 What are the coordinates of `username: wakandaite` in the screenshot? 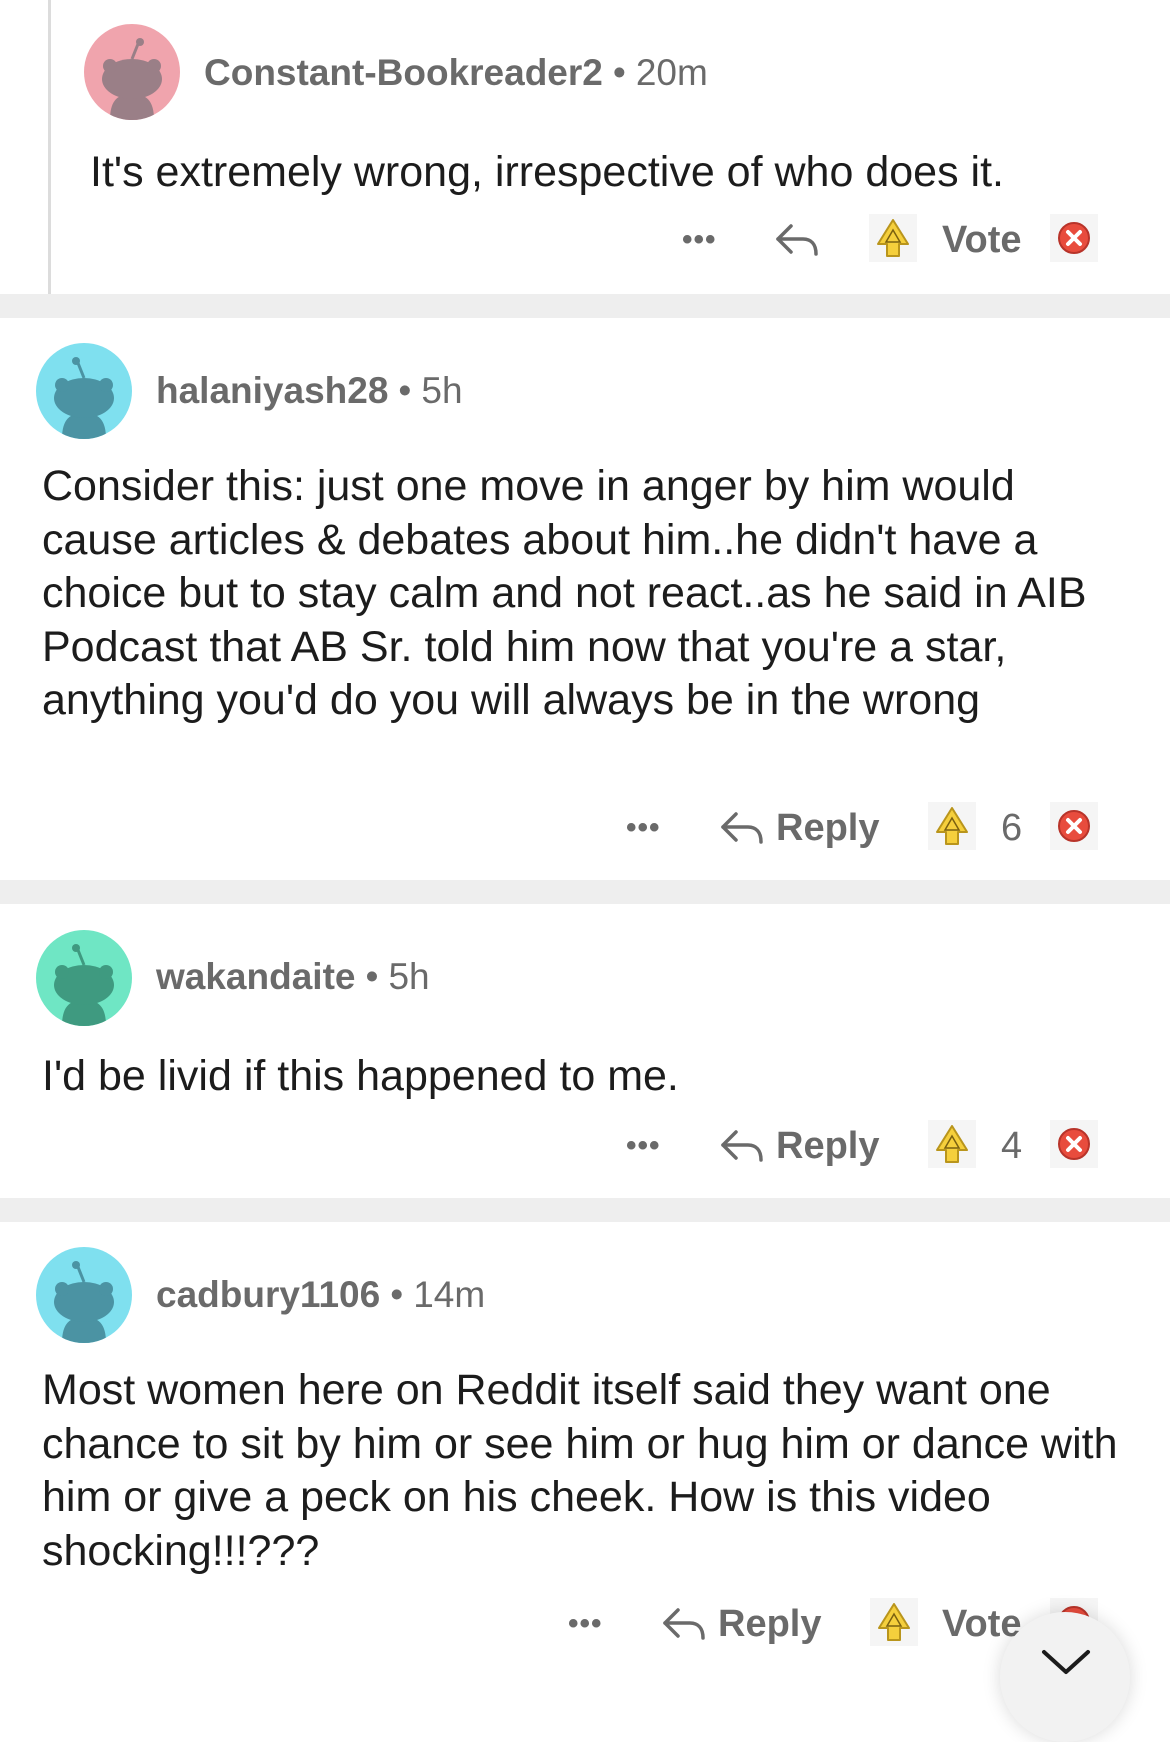 It's located at (255, 976).